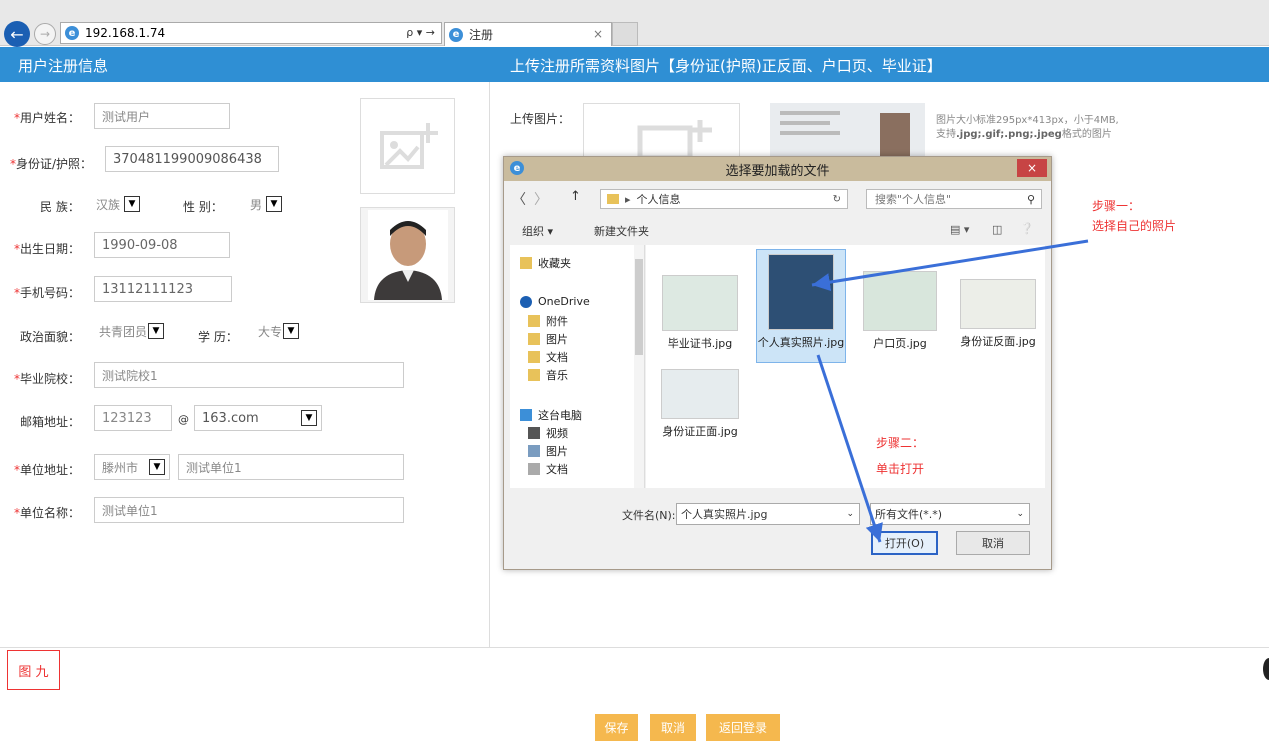  Describe the element at coordinates (673, 727) in the screenshot. I see `cancel-button: 取消` at that location.